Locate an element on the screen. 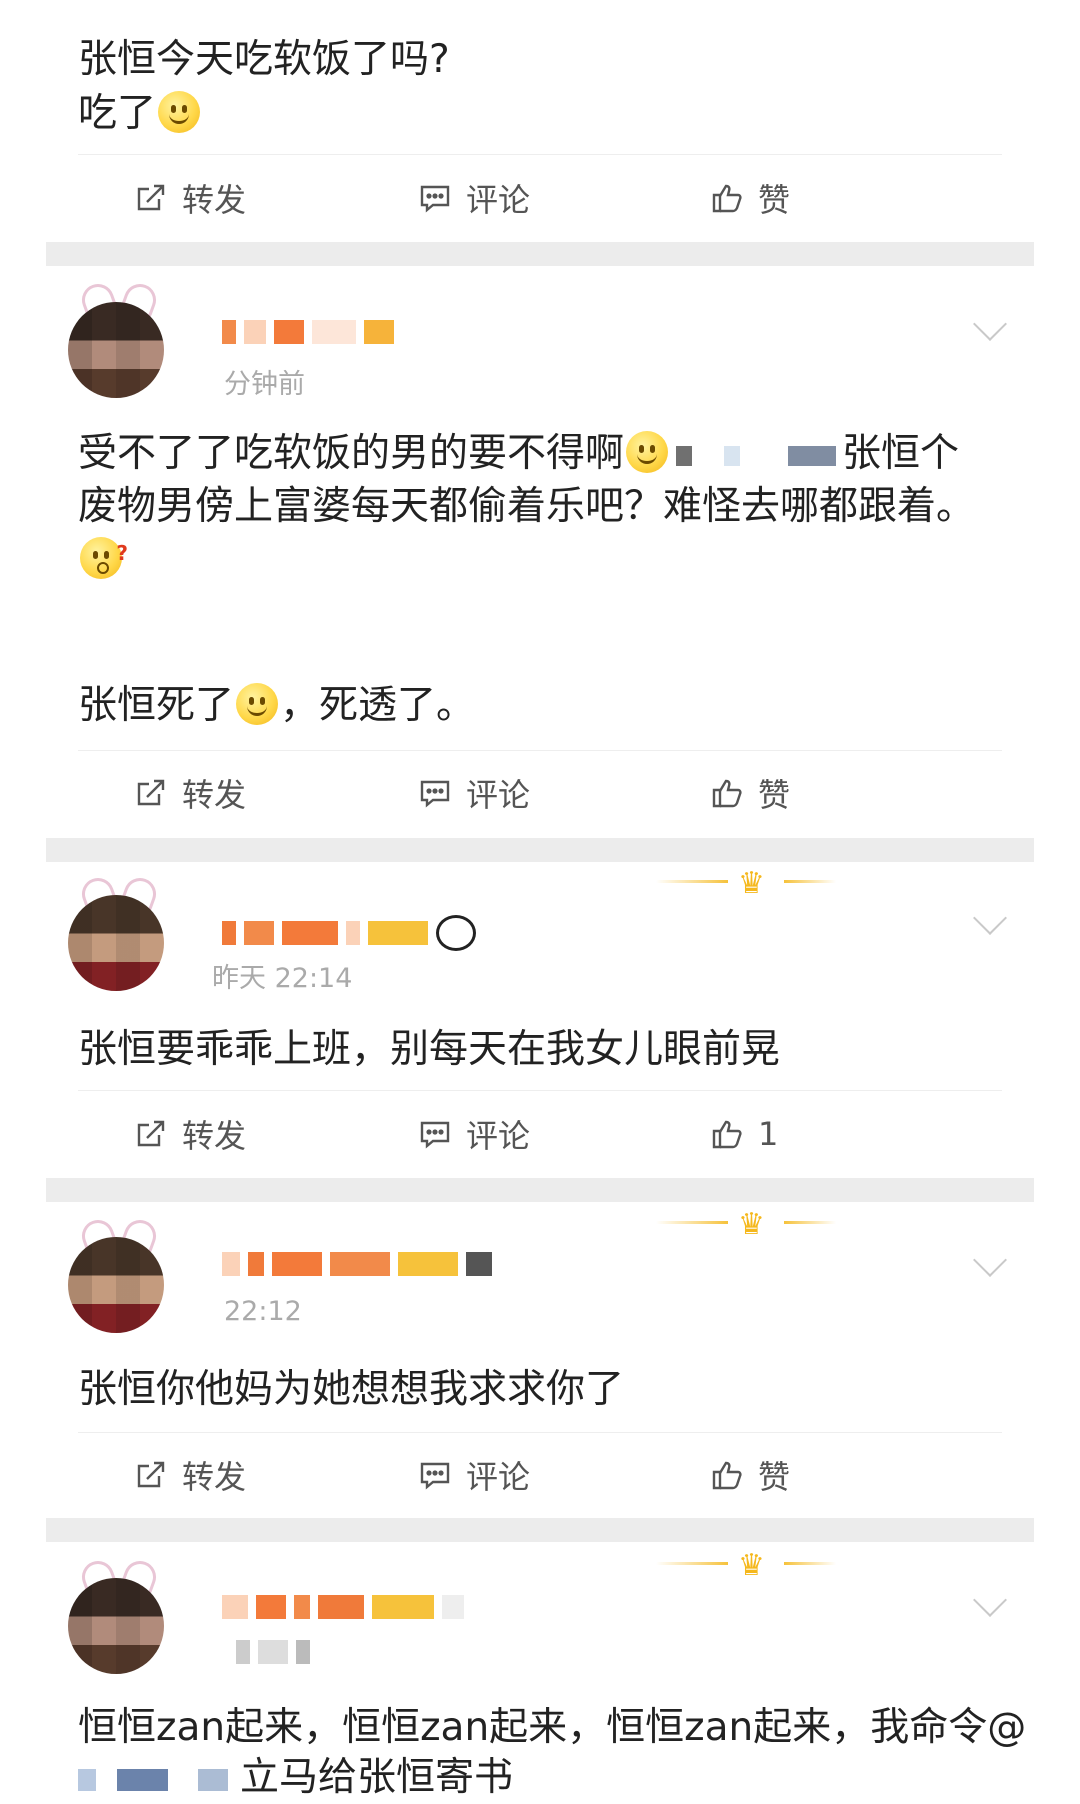 This screenshot has width=1080, height=1804. post4-body: 张恒你他妈为她想想我求求你了 is located at coordinates (351, 1389).